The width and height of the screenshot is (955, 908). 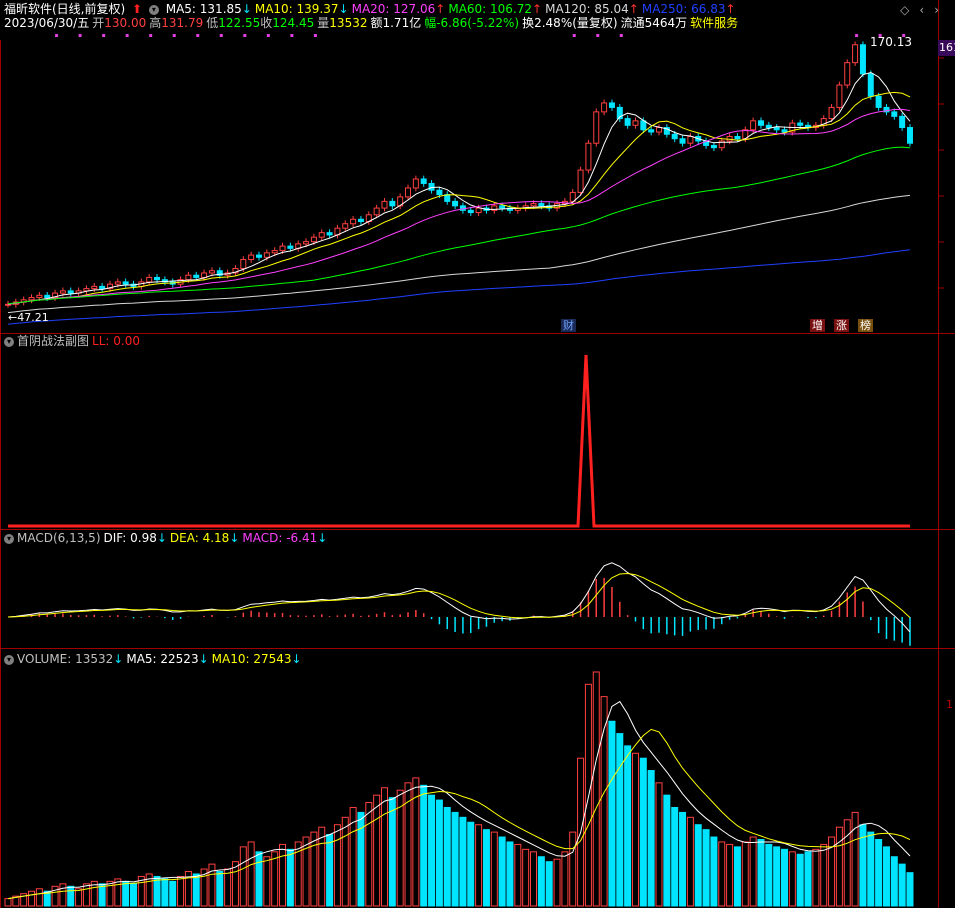 What do you see at coordinates (161, 538) in the screenshot?
I see `macd-dif-arrow: ↓` at bounding box center [161, 538].